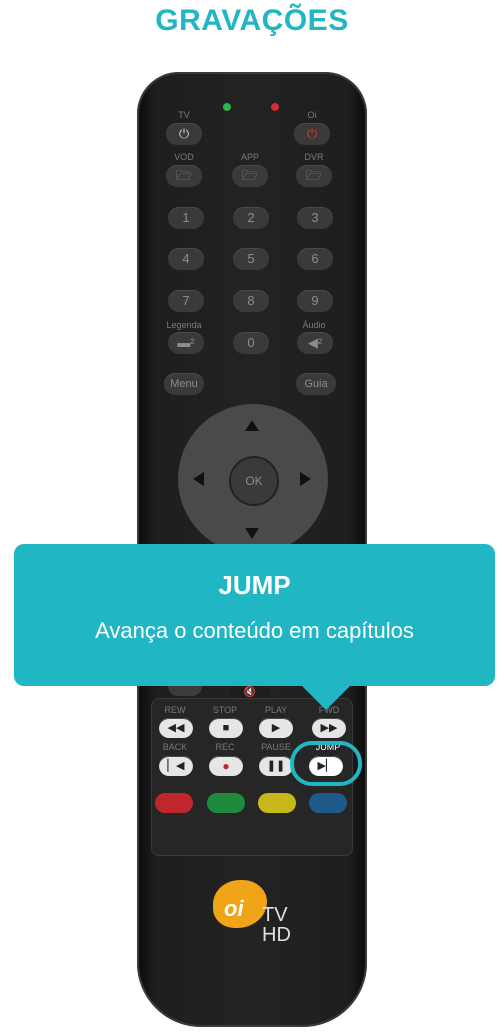 The width and height of the screenshot is (504, 1034). I want to click on menu-button: Menu, so click(184, 384).